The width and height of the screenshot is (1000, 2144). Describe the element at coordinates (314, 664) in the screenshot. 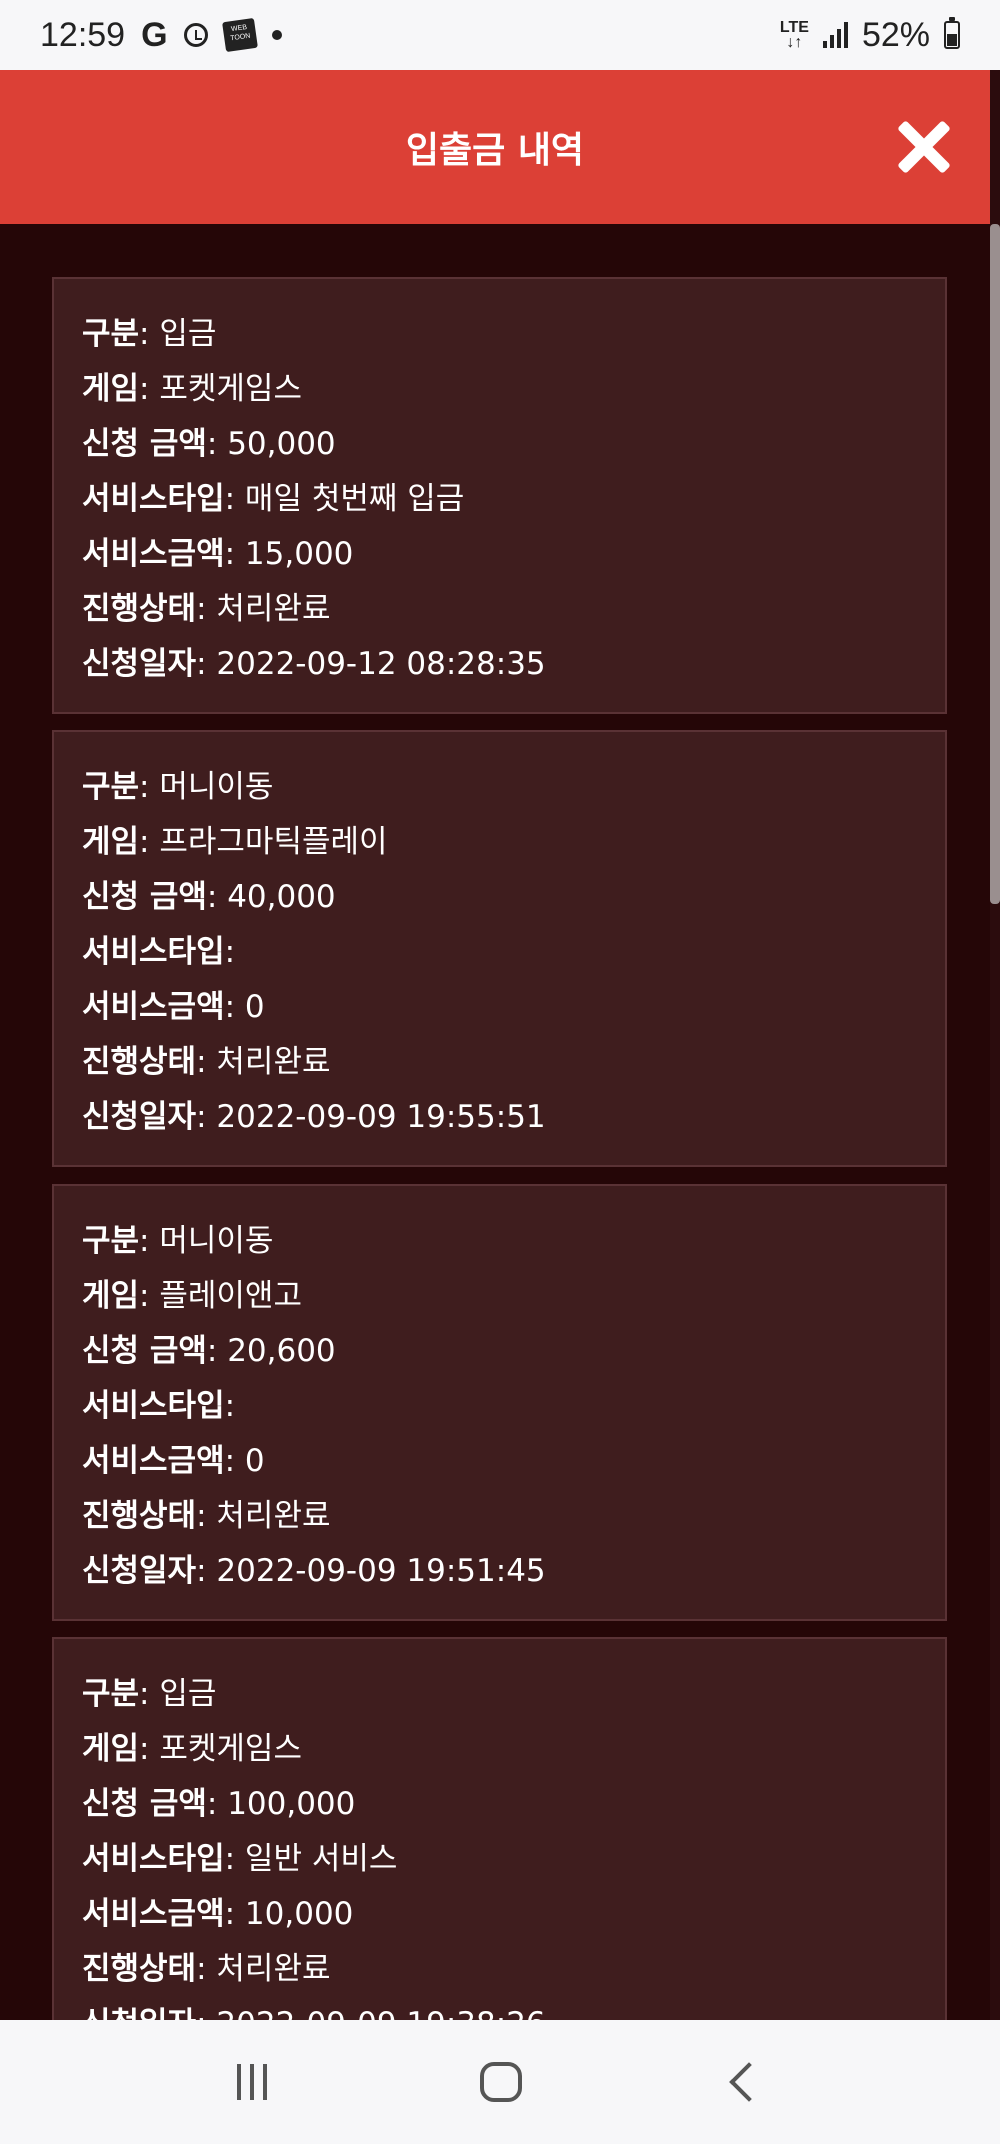

I see `date-row: 신청일자: 2022-09-12 08:28:35` at that location.